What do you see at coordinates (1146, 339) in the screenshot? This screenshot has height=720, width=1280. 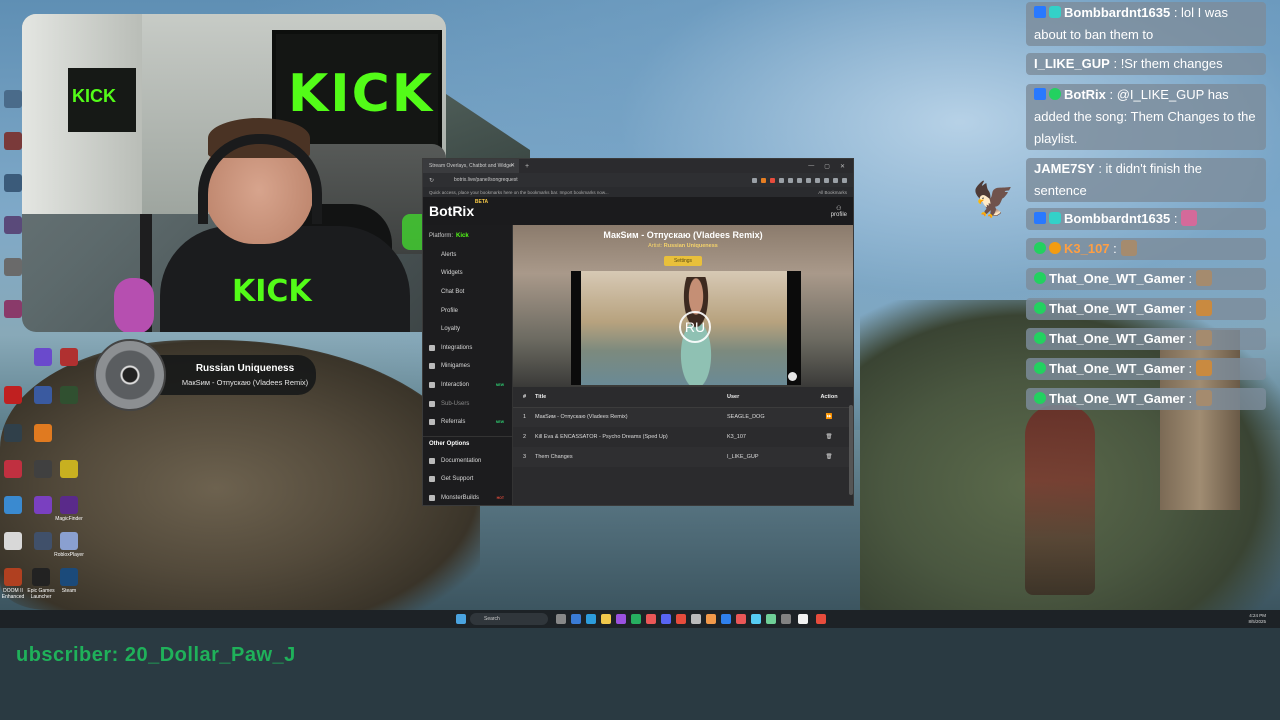 I see `chat-message: That_One_WT_Gamer :` at bounding box center [1146, 339].